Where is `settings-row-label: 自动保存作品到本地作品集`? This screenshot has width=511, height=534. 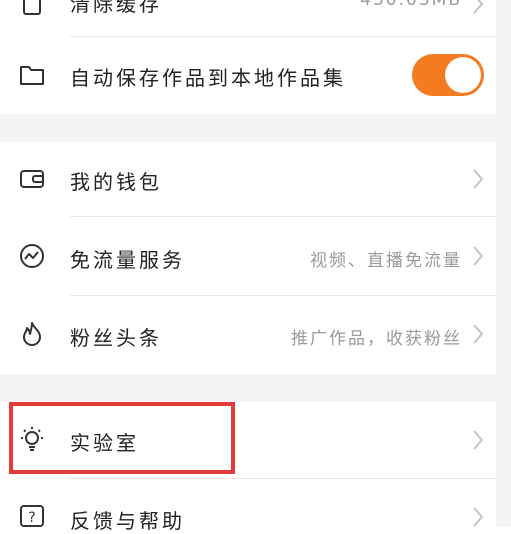 settings-row-label: 自动保存作品到本地作品集 is located at coordinates (208, 78).